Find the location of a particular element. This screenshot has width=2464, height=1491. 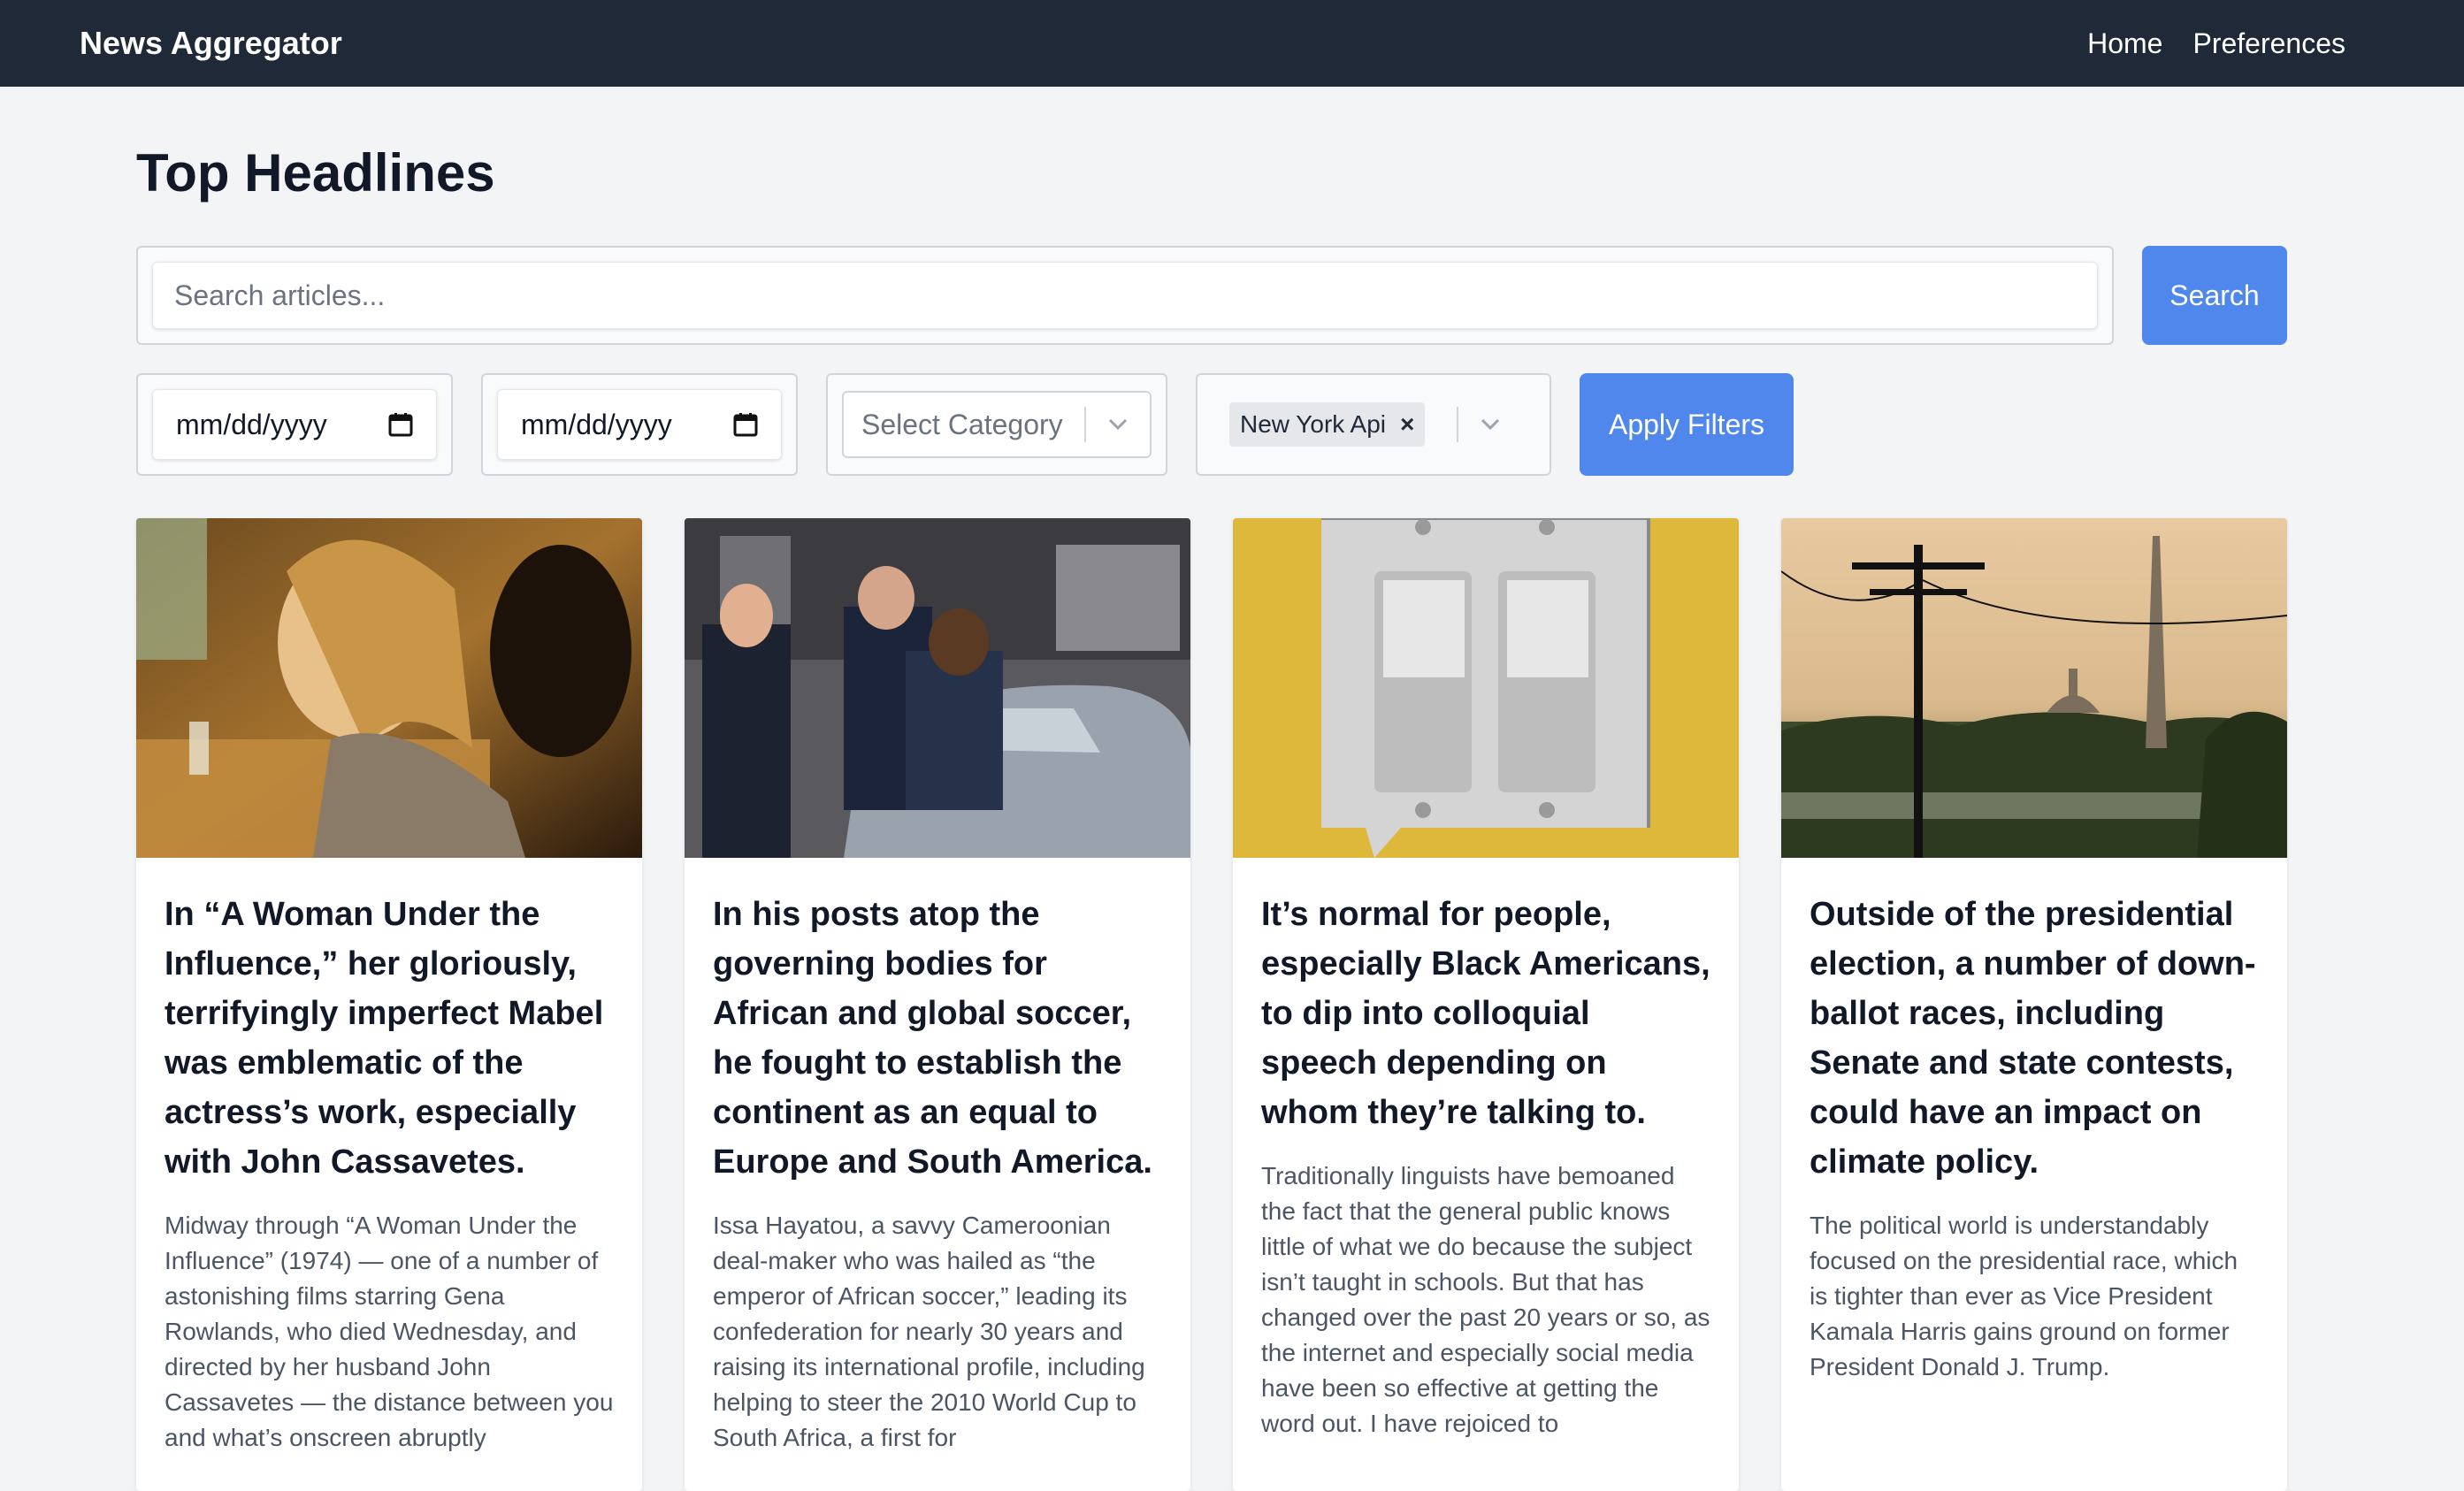

brand-title: News Aggregator is located at coordinates (211, 43).